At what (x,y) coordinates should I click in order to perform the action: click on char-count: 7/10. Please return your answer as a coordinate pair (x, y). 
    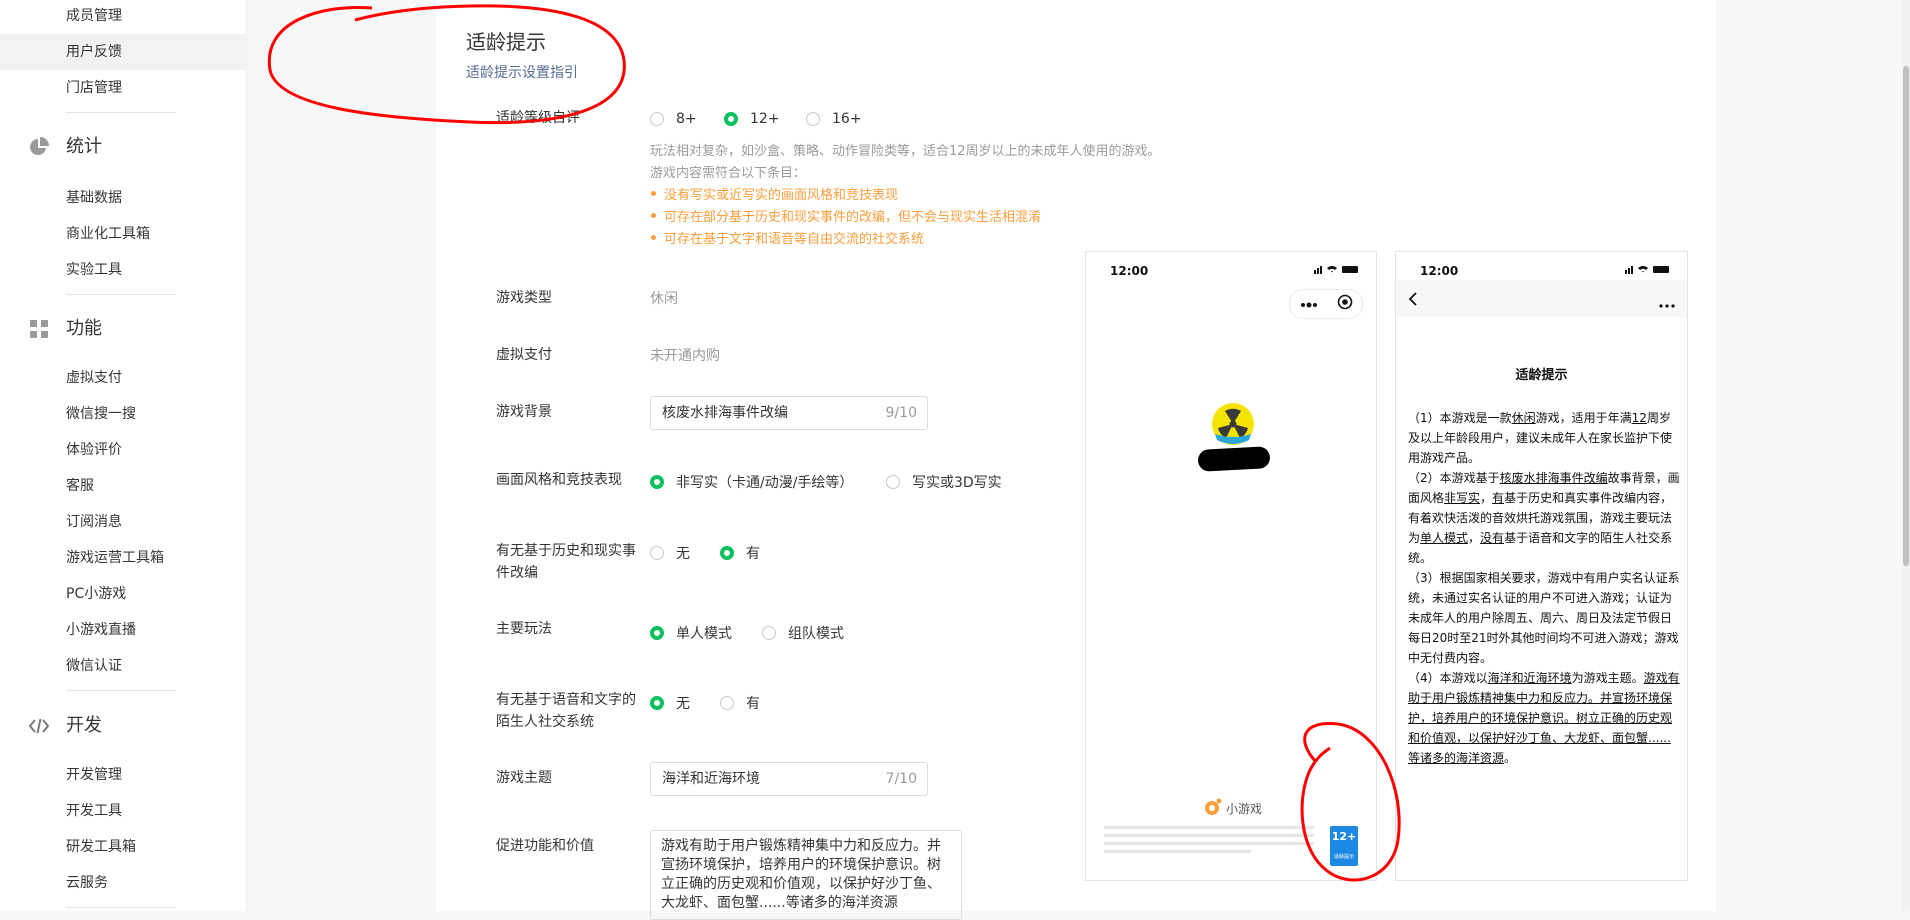
    Looking at the image, I should click on (901, 779).